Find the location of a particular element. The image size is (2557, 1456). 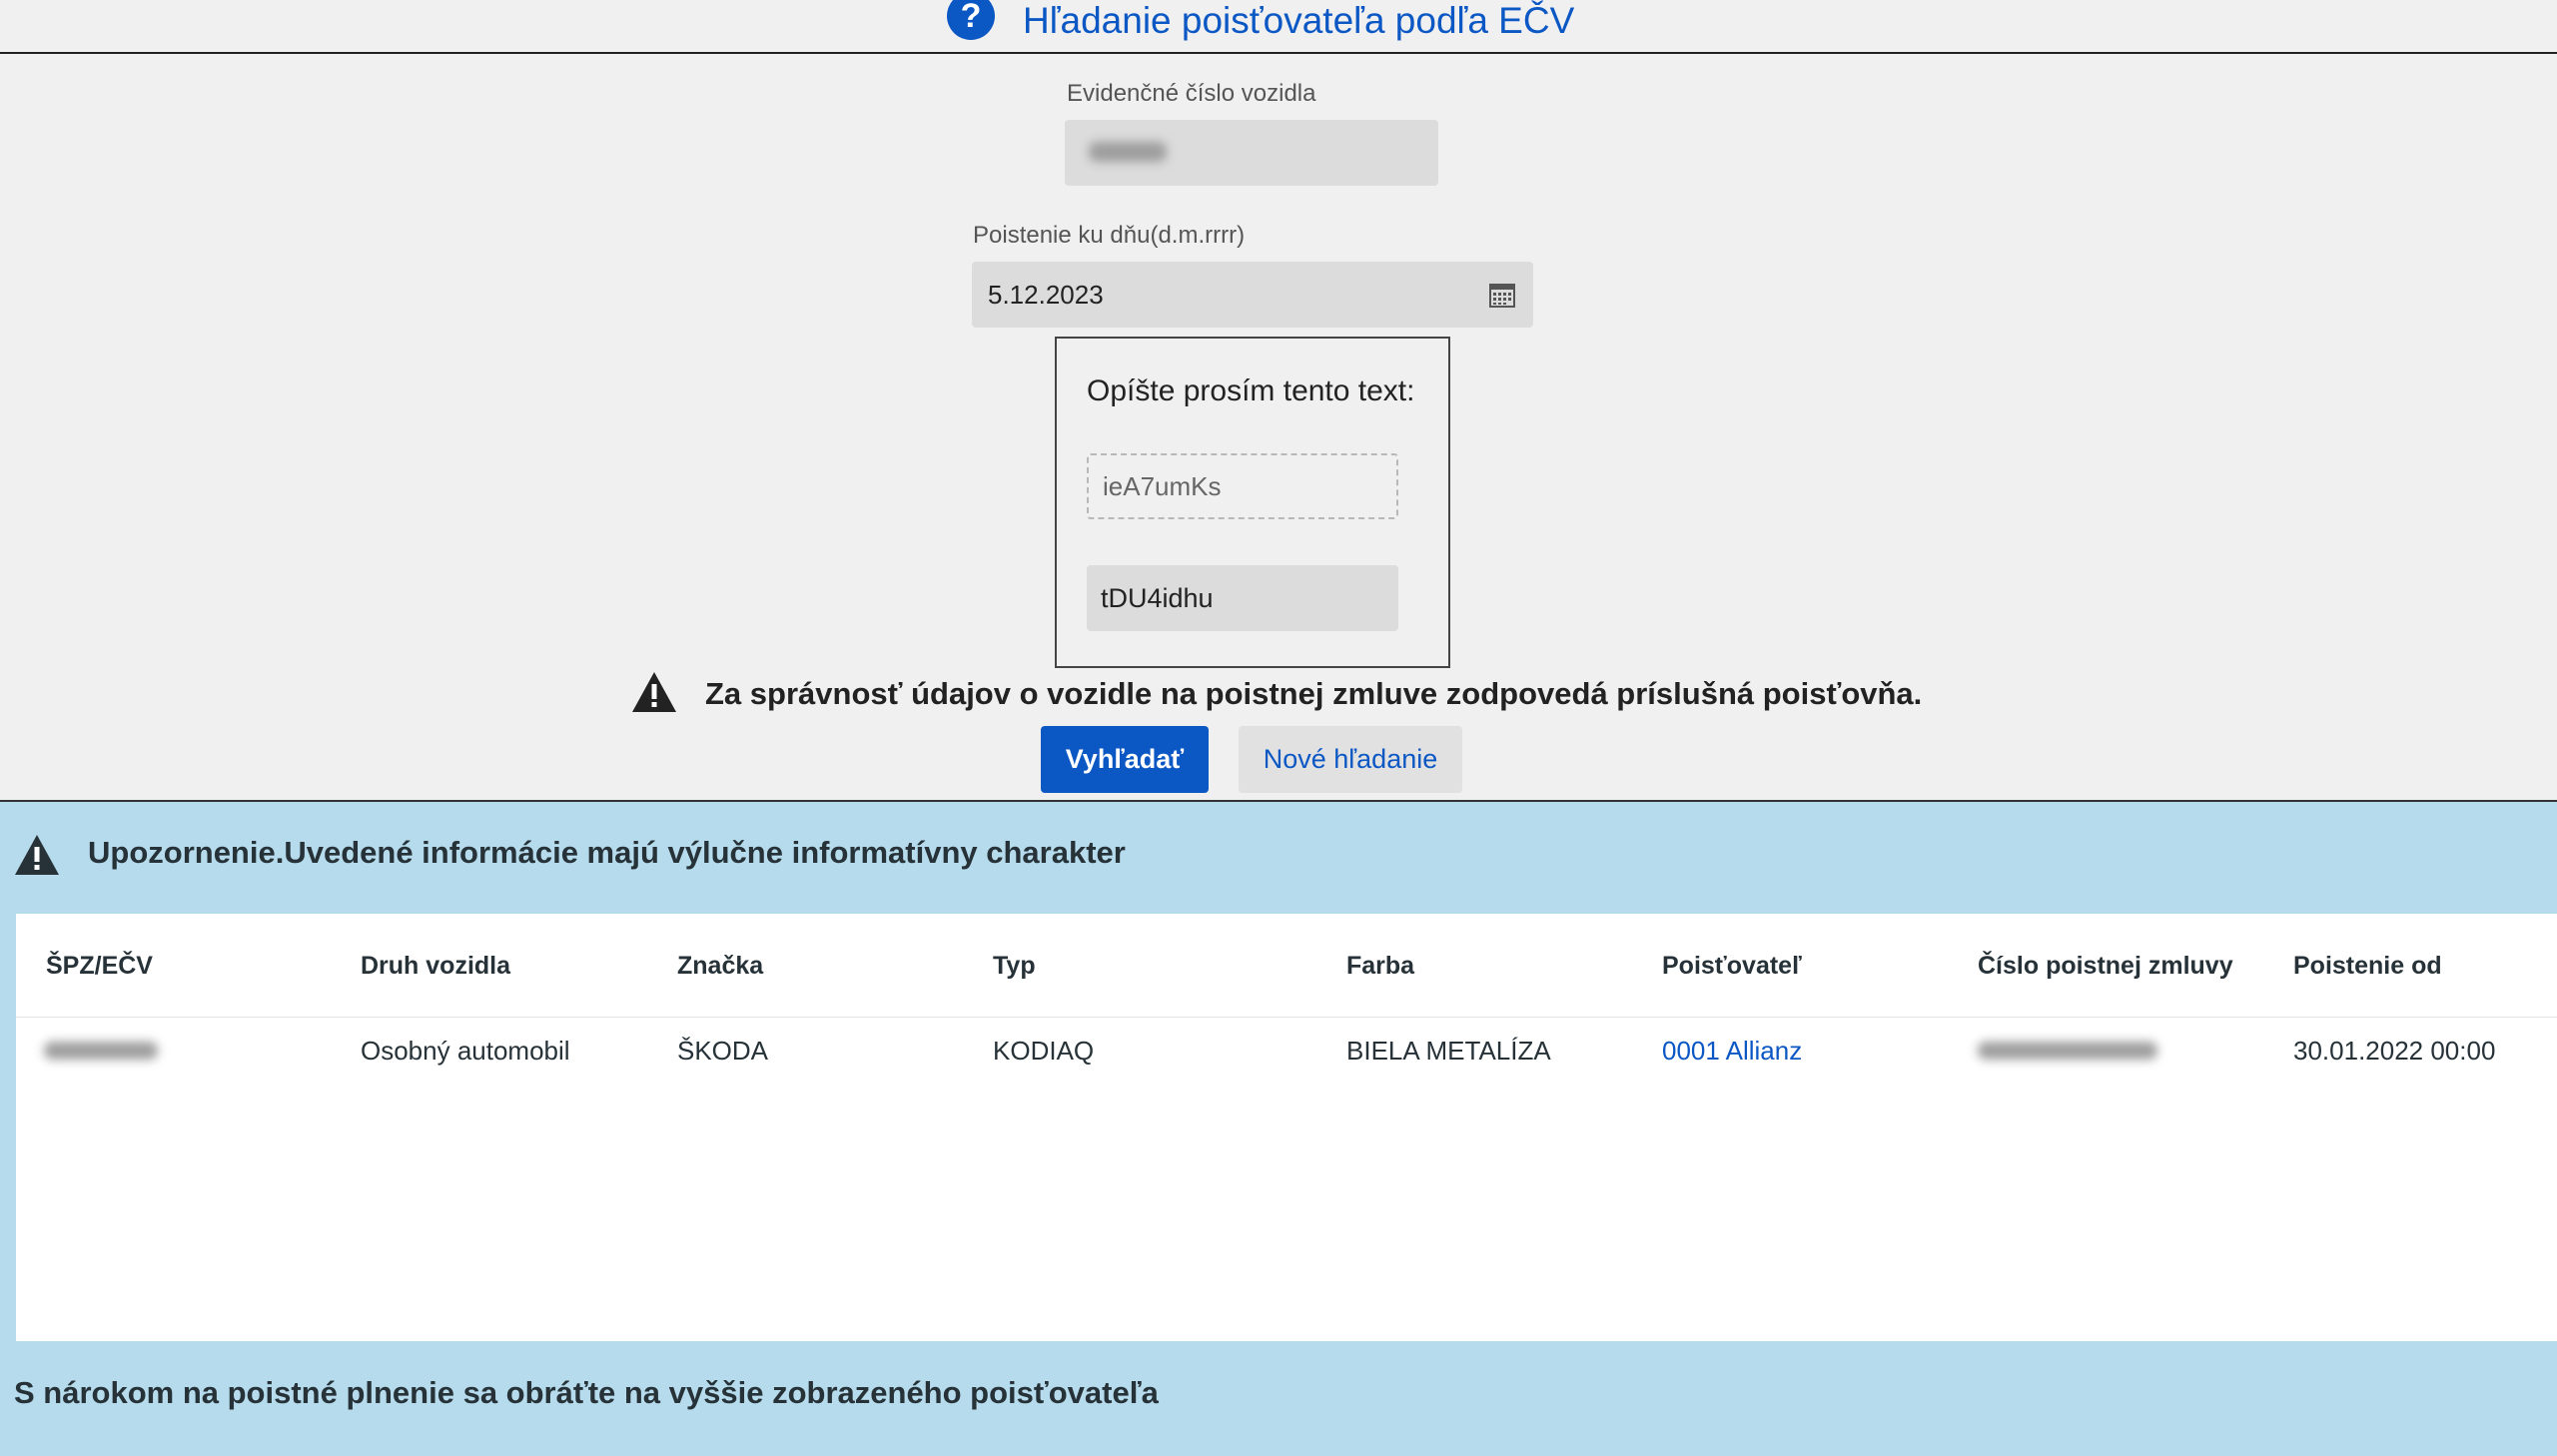

cell-znacka: ŠKODA is located at coordinates (723, 1051).